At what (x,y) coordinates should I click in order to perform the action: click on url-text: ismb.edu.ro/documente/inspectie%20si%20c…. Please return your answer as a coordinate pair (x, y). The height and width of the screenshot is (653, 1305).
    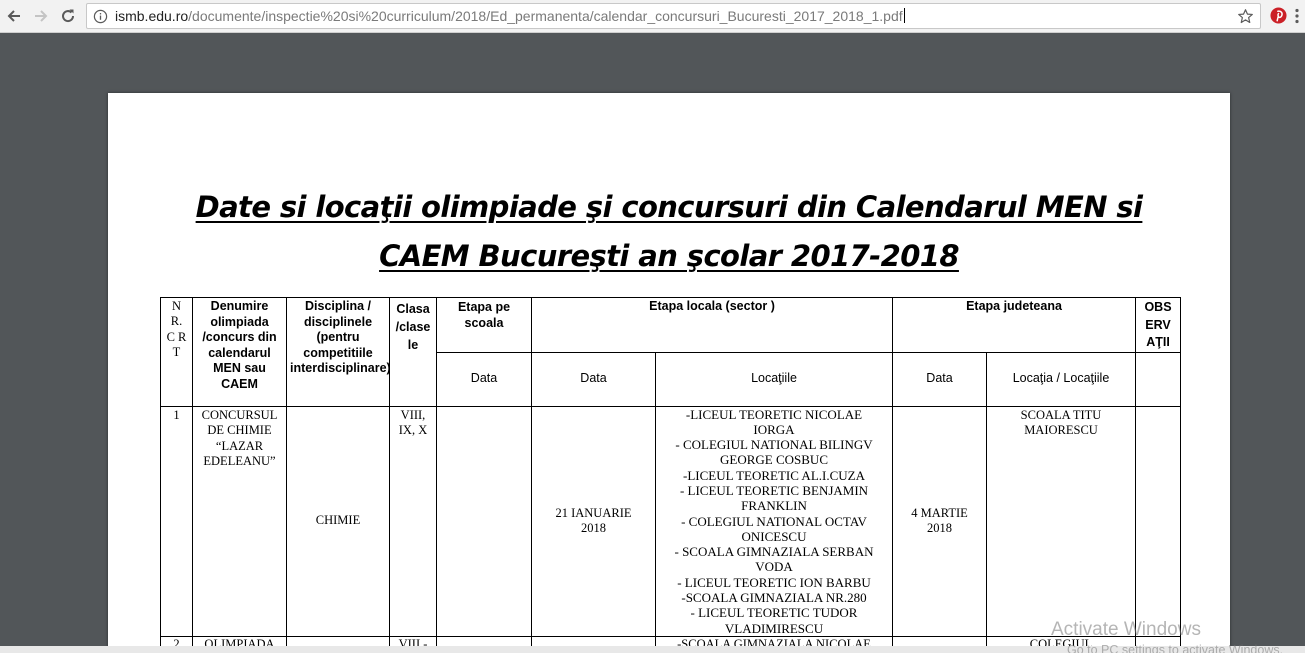
    Looking at the image, I should click on (510, 16).